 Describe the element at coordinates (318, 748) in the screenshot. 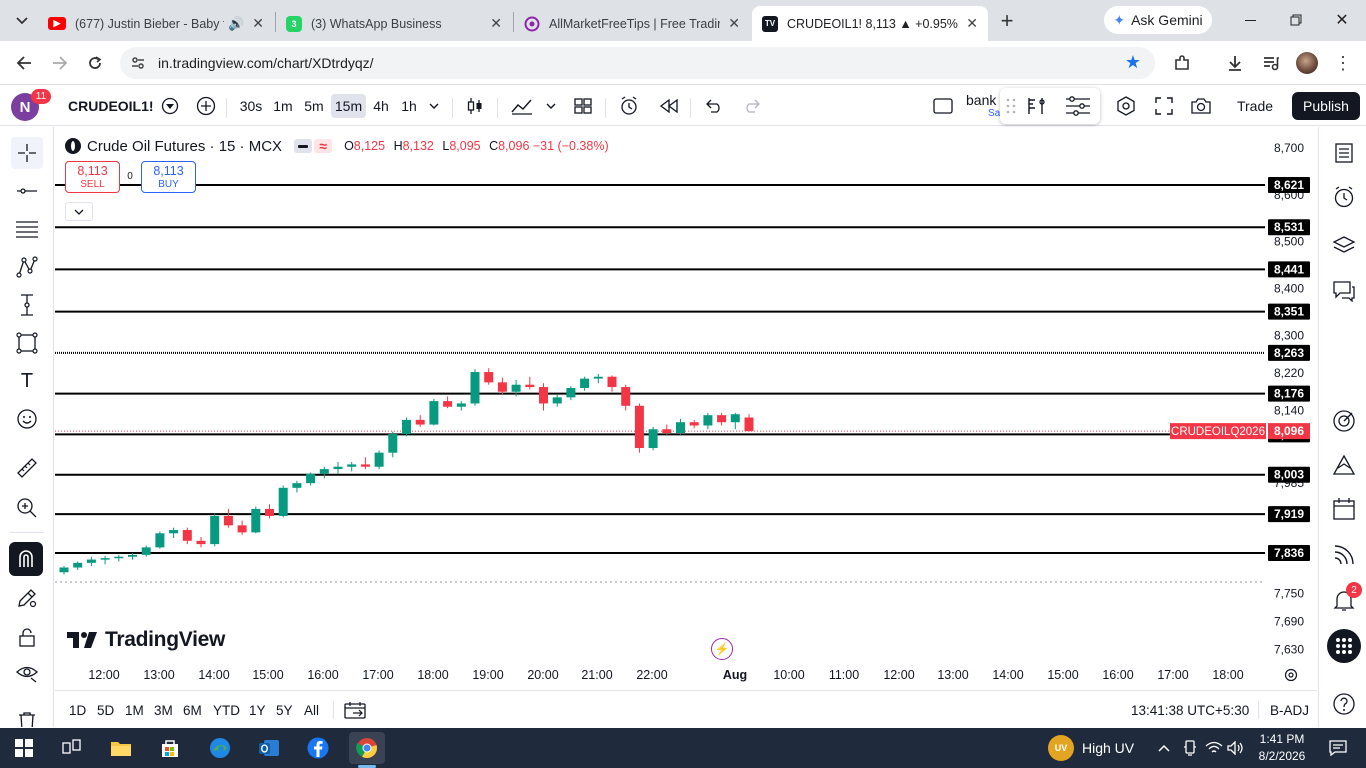

I see `facebook-icon` at that location.